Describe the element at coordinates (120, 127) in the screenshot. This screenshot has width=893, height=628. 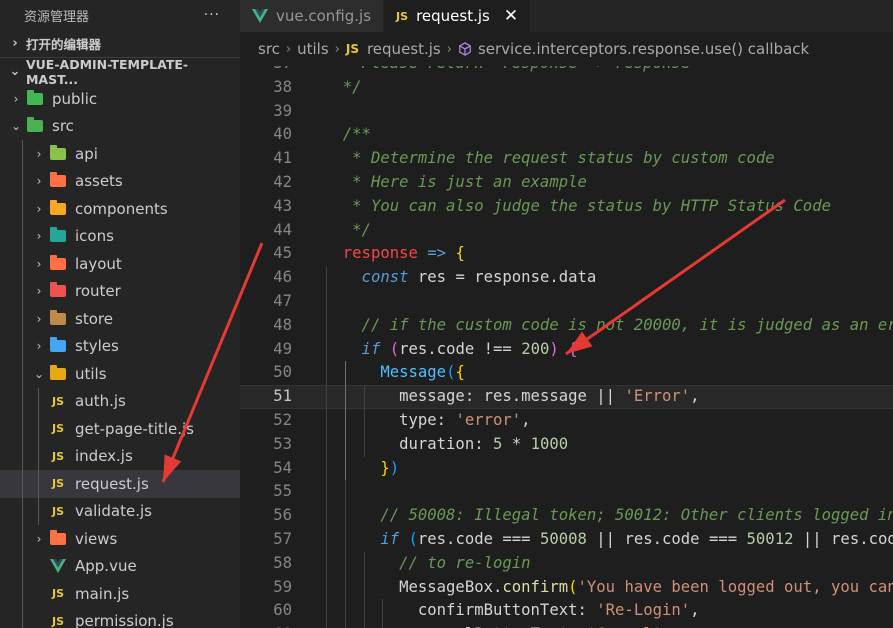
I see `tree-item-src: ⌄ src` at that location.